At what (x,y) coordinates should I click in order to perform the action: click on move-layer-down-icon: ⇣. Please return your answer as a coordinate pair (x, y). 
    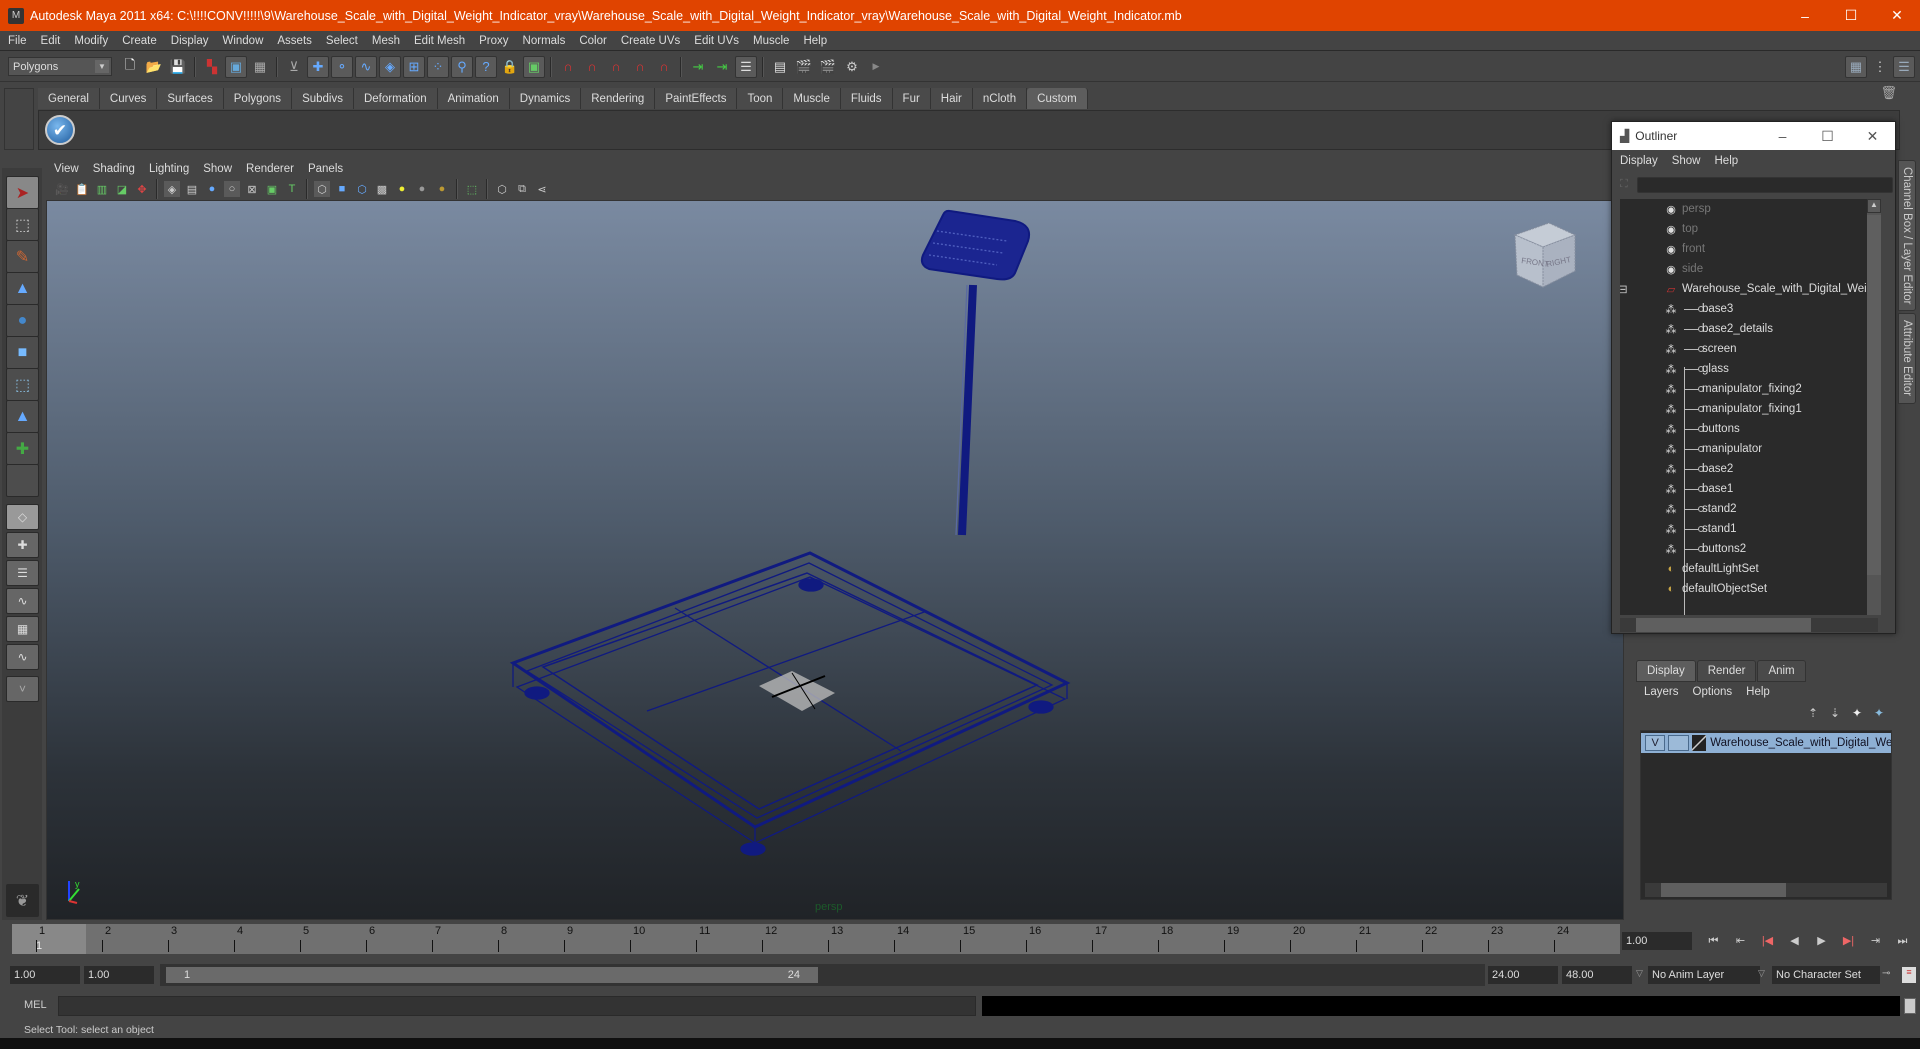
    Looking at the image, I should click on (1835, 713).